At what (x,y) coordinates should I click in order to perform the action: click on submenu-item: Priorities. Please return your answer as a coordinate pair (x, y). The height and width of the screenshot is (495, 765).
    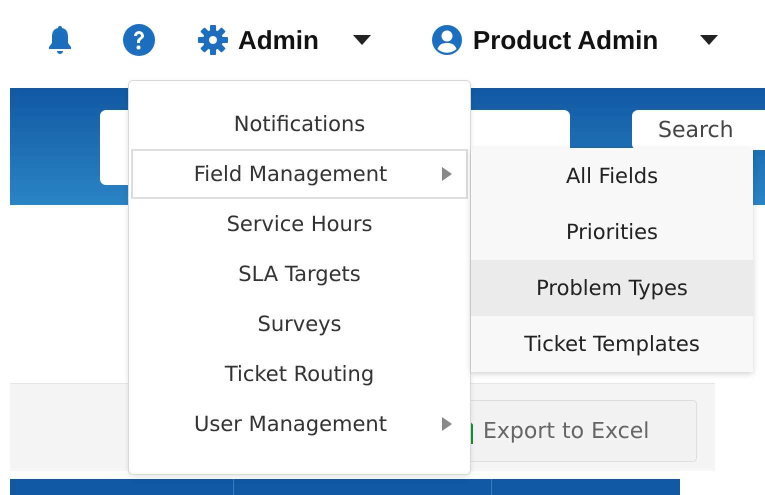
    Looking at the image, I should click on (612, 232).